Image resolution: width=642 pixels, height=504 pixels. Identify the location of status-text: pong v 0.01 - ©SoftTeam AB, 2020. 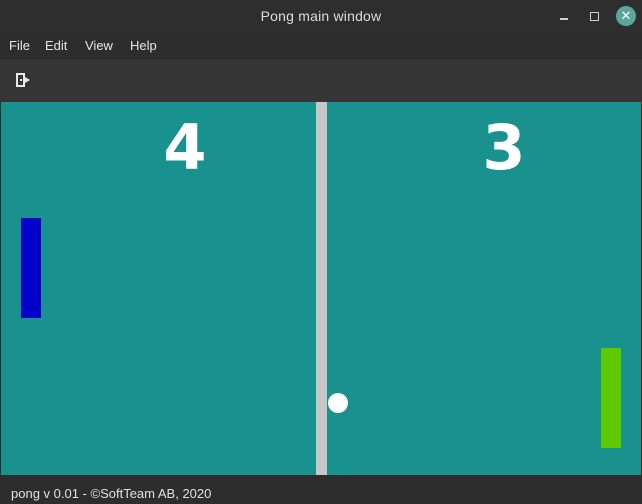
(111, 493).